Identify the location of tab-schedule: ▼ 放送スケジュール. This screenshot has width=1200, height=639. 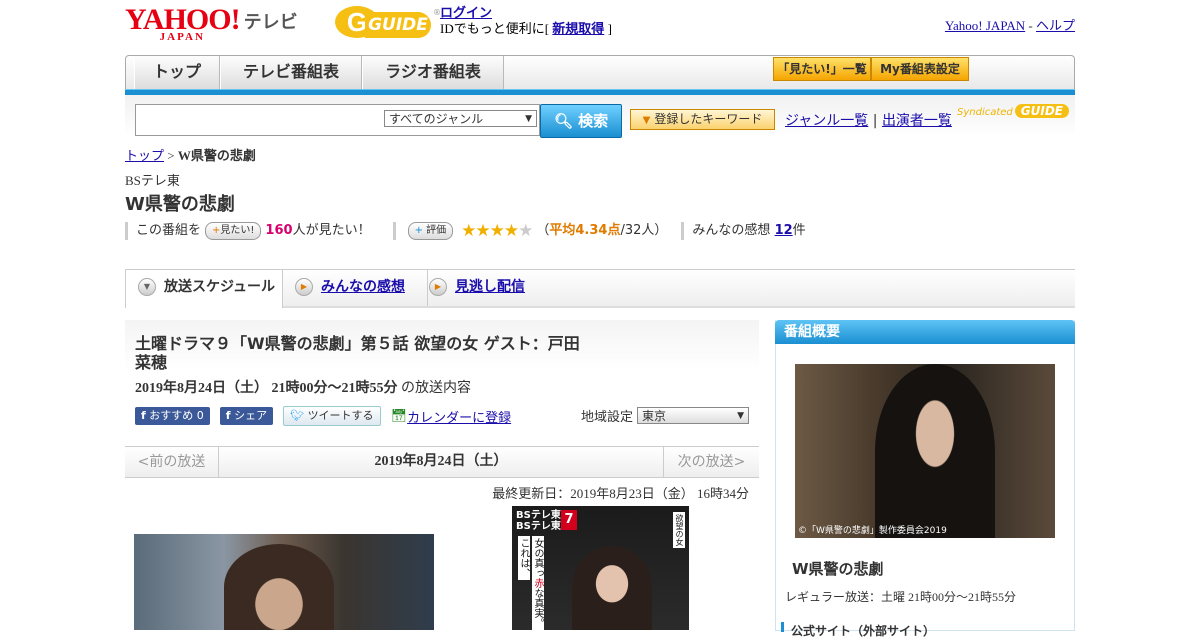
(204, 289).